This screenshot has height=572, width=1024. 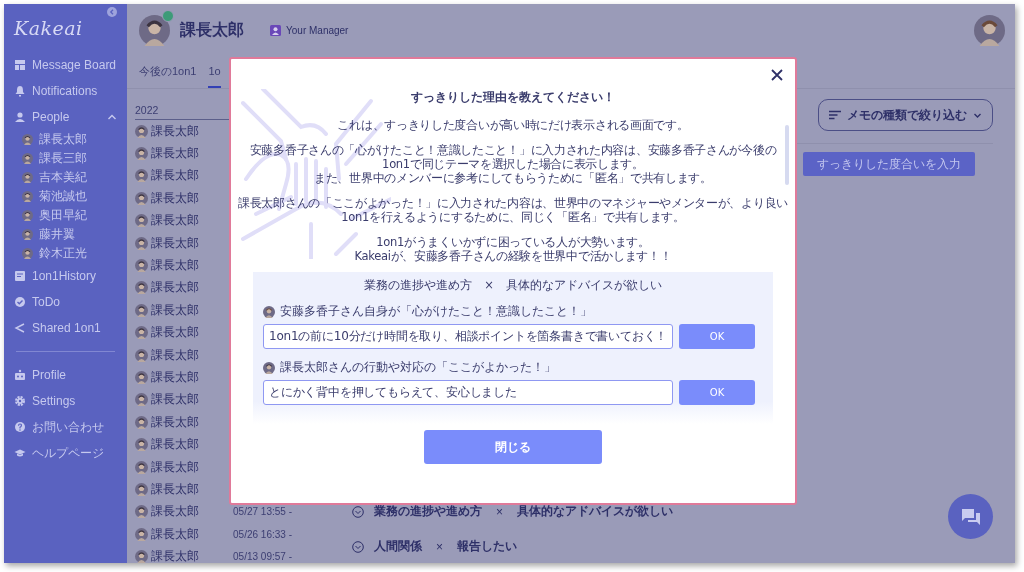 What do you see at coordinates (65, 65) in the screenshot?
I see `sidebar-item: Message Board` at bounding box center [65, 65].